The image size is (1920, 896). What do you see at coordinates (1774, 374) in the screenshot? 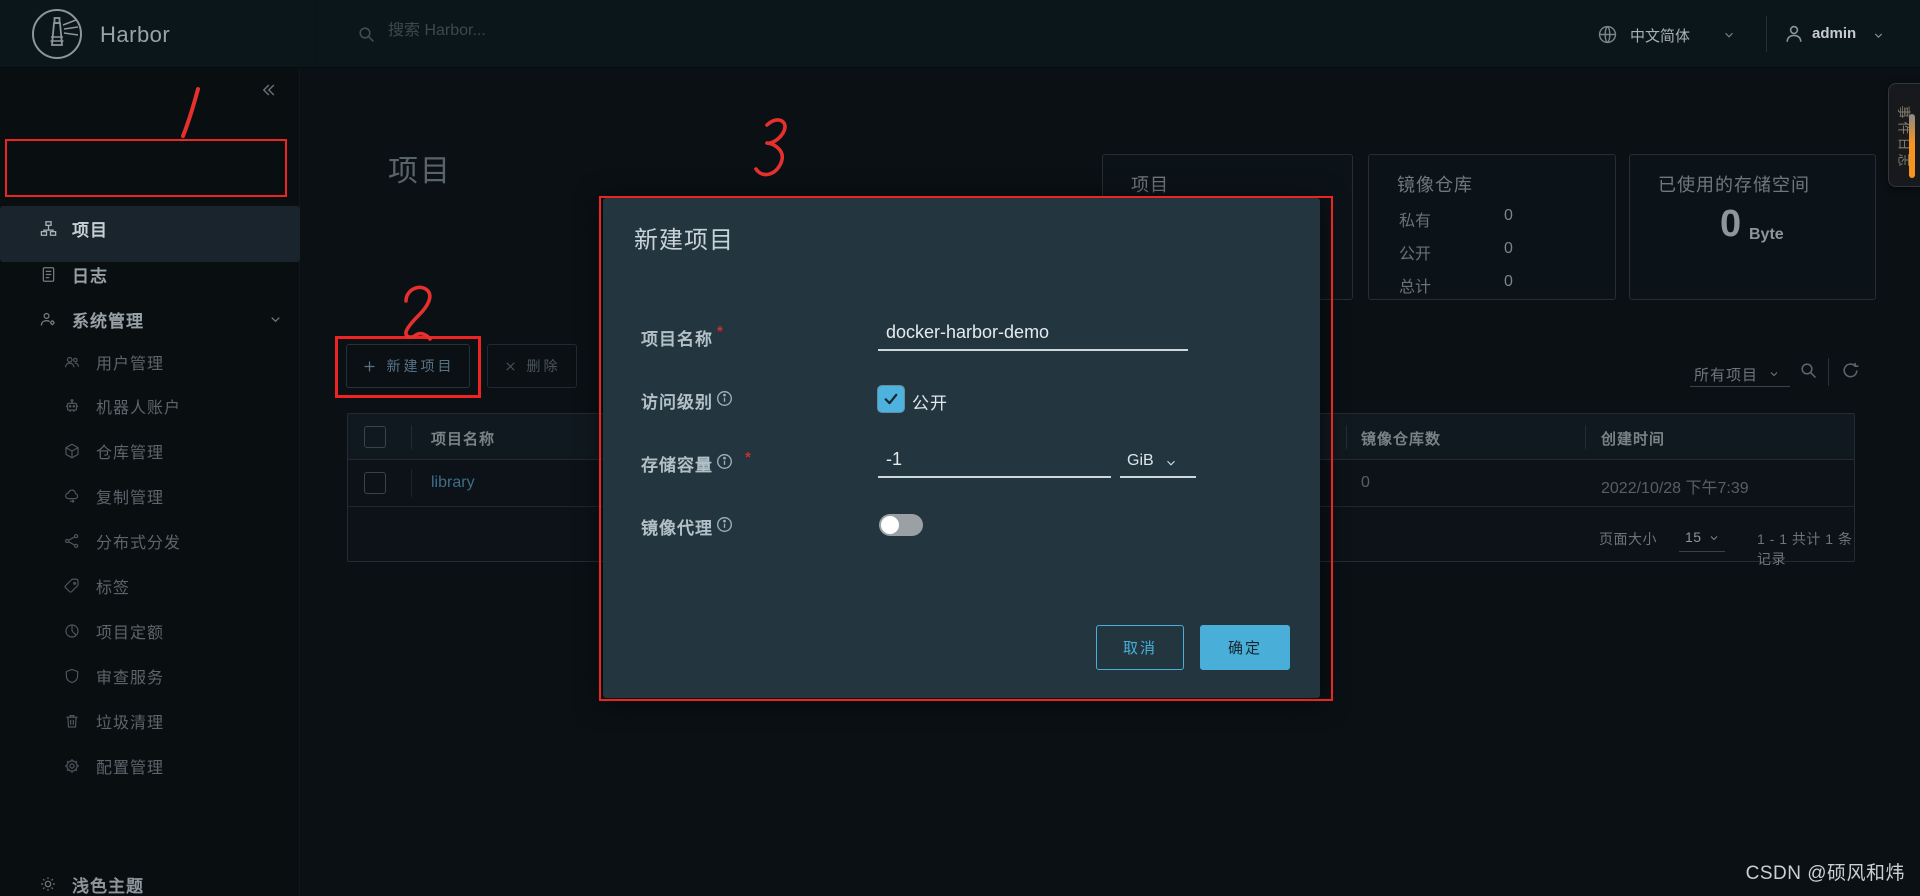
I see `filter-chevron-down-icon` at bounding box center [1774, 374].